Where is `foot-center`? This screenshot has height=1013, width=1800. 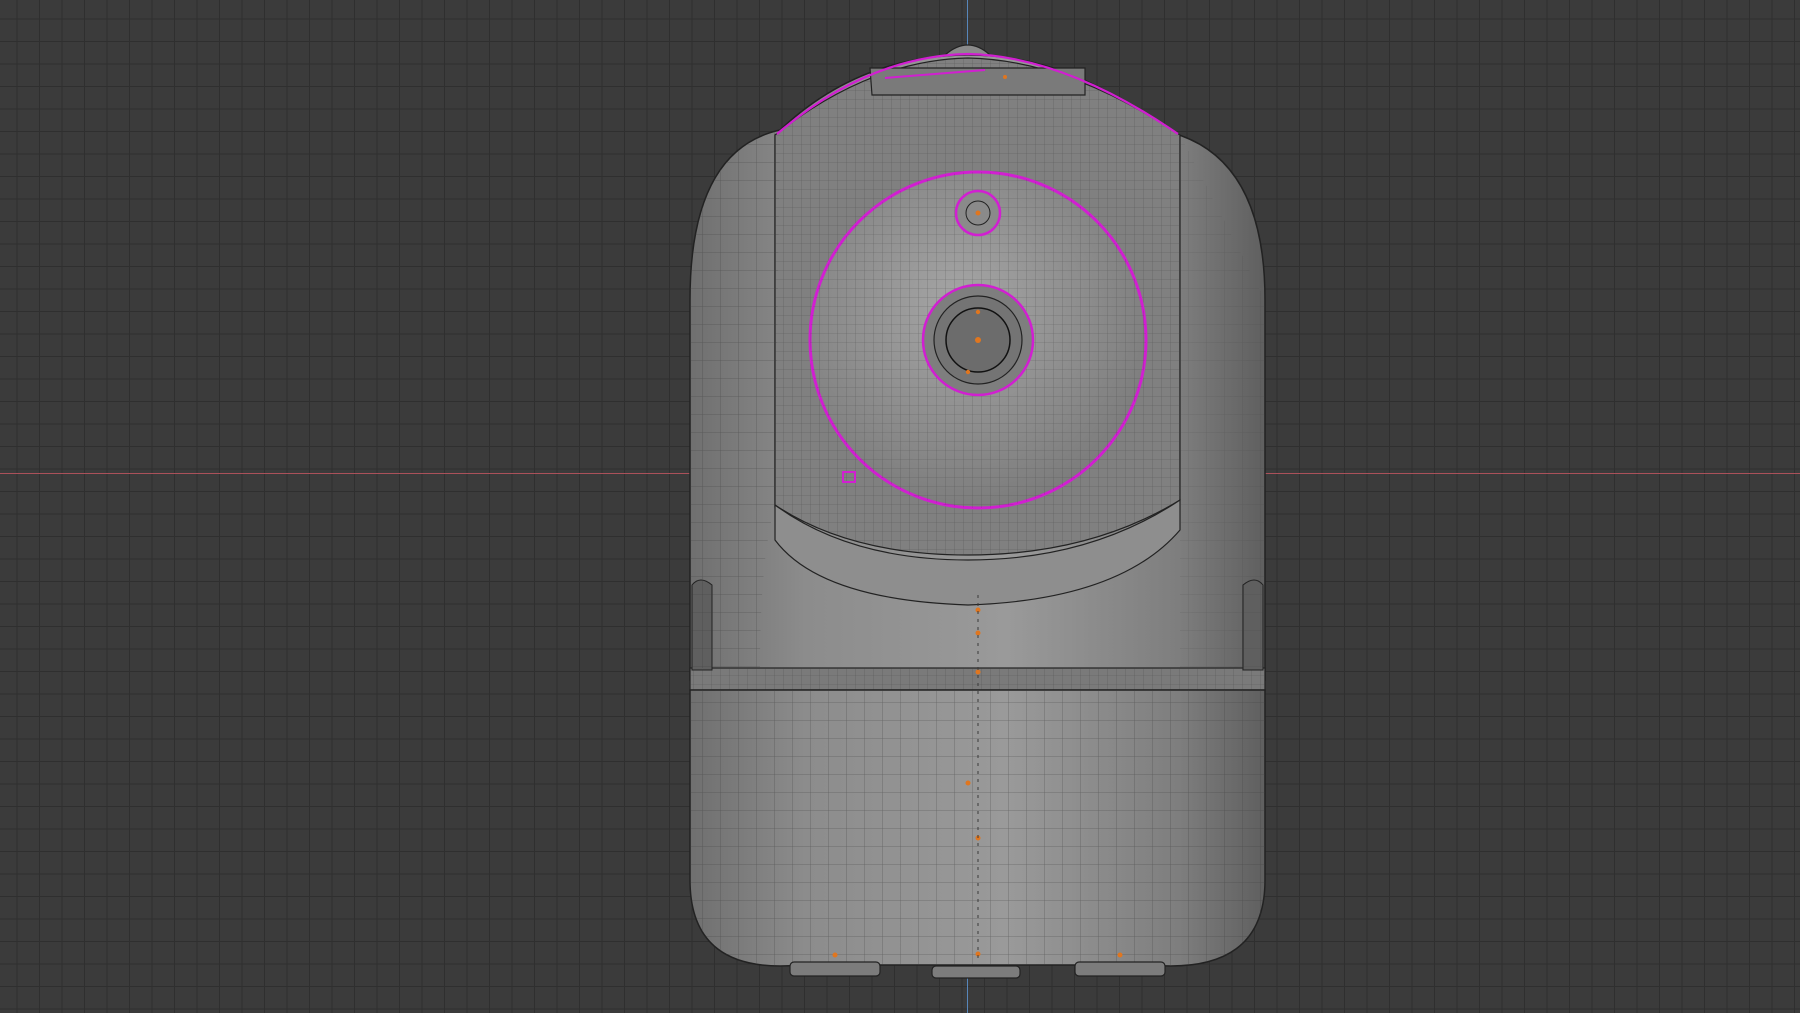 foot-center is located at coordinates (976, 972).